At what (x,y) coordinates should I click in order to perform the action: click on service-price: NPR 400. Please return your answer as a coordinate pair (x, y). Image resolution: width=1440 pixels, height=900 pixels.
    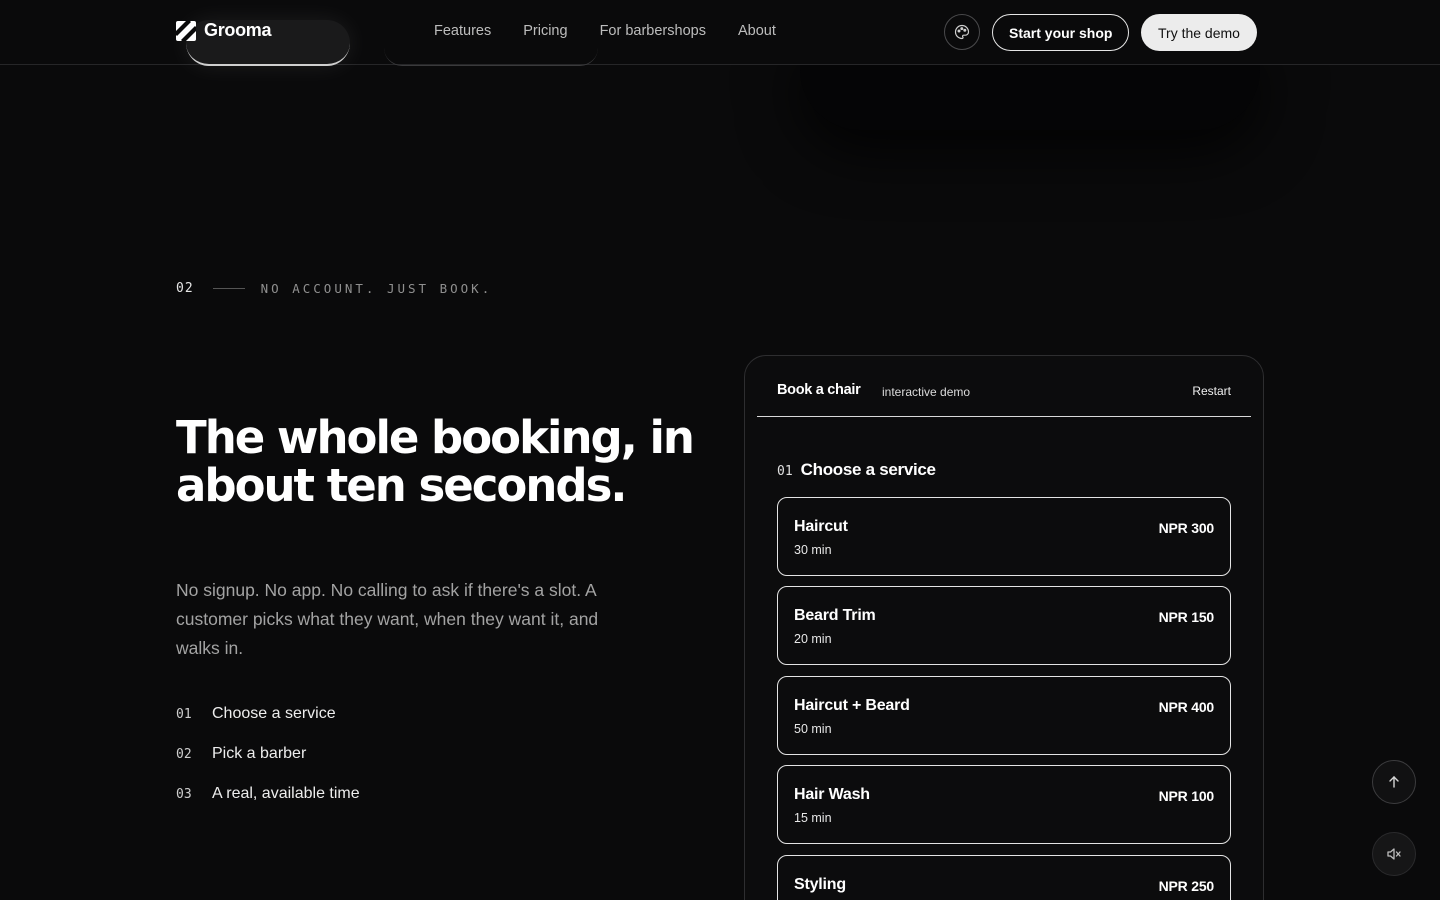
    Looking at the image, I should click on (1186, 707).